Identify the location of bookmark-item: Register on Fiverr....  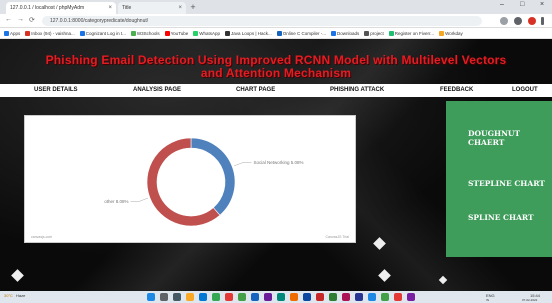
(411, 33).